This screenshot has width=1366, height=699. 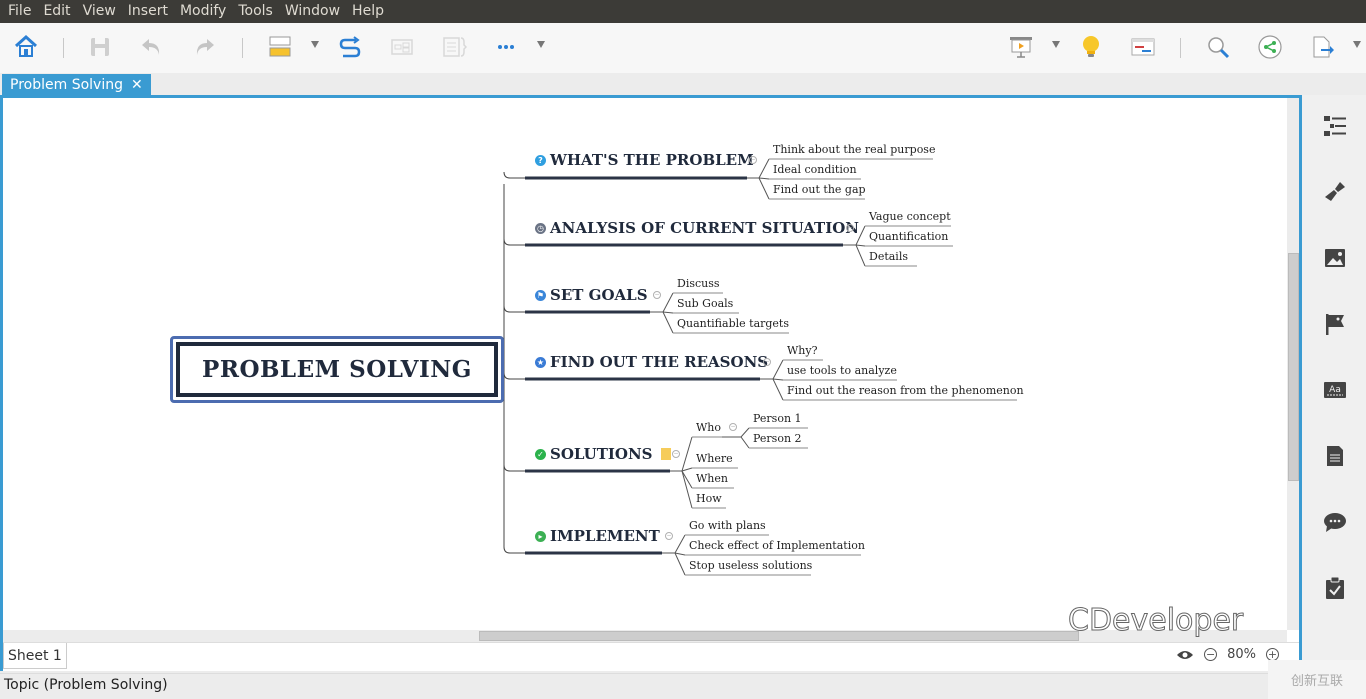 I want to click on subtopic: Who, so click(x=708, y=427).